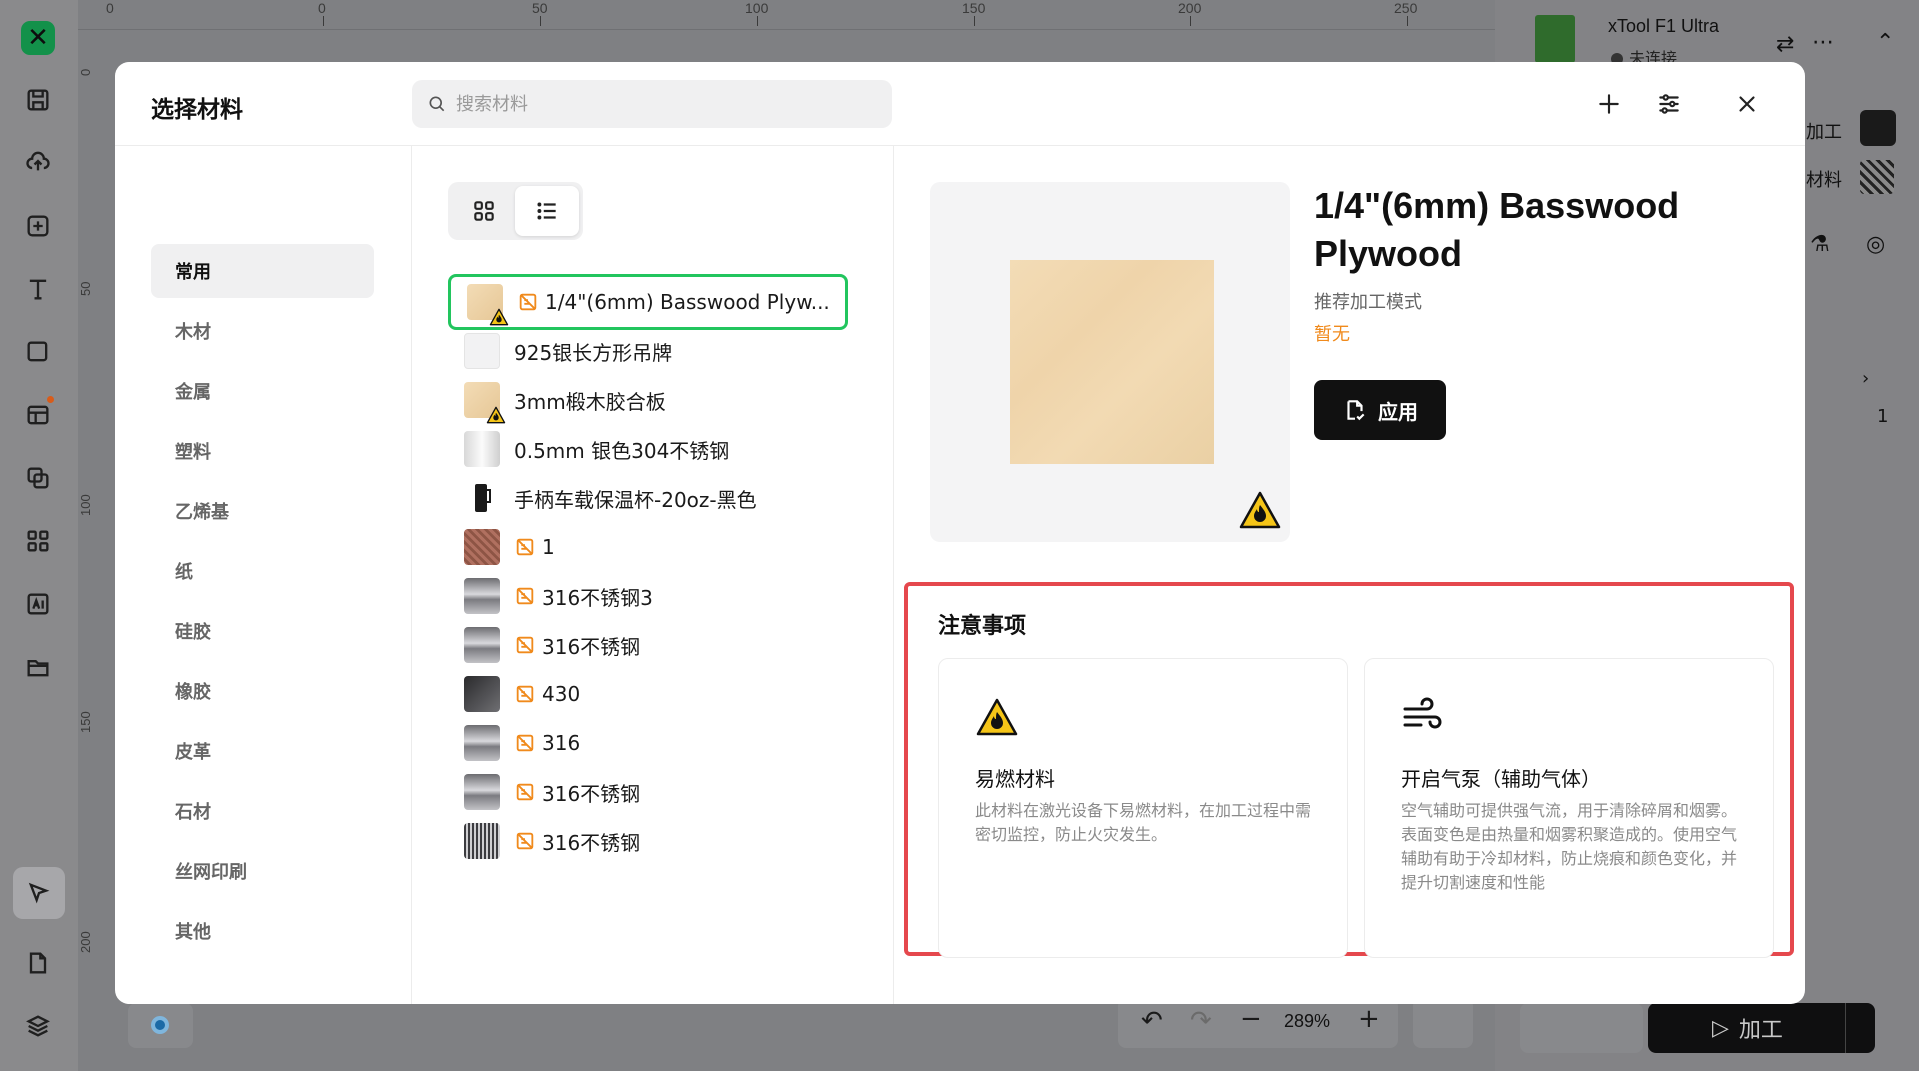 The width and height of the screenshot is (1919, 1071). I want to click on category-other: 其他, so click(262, 931).